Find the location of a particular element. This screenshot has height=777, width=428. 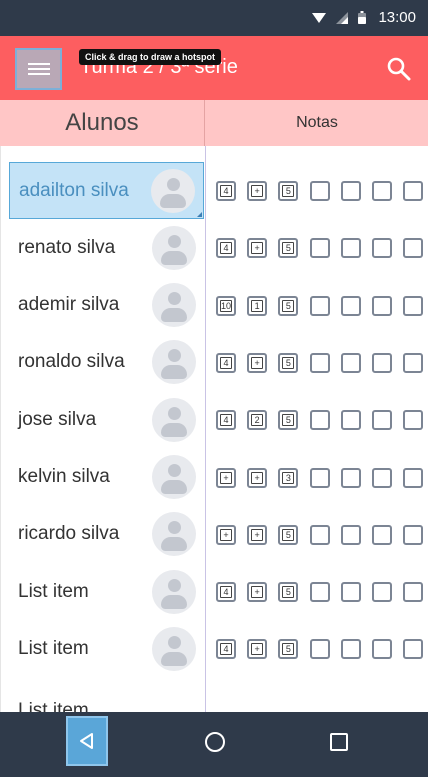

student-row: ricardo silva + +5 is located at coordinates (214, 535).